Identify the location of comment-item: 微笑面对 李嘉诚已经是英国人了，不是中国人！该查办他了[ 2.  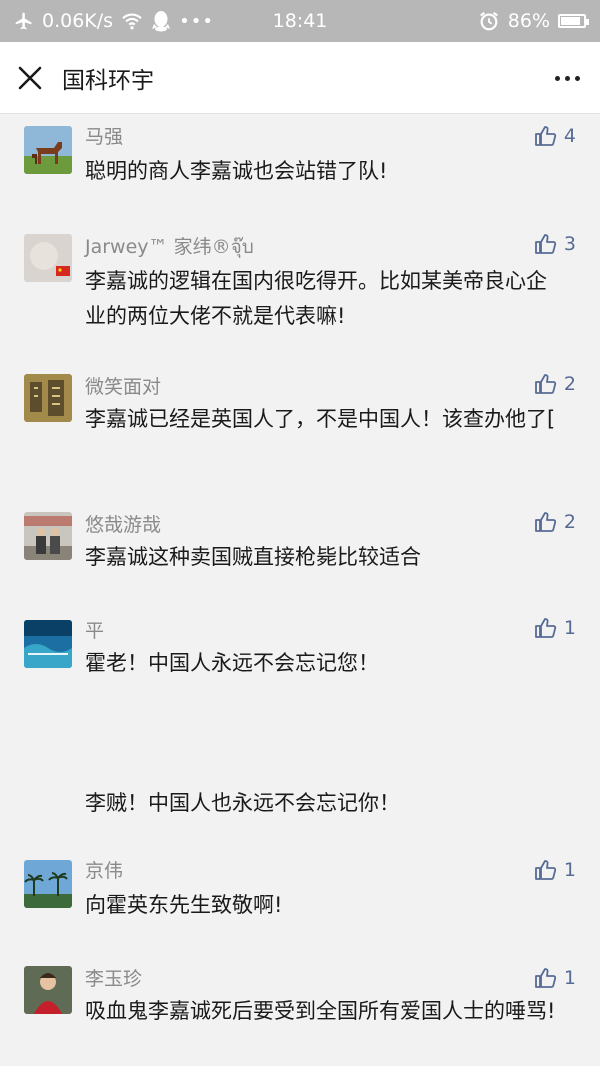
(300, 433).